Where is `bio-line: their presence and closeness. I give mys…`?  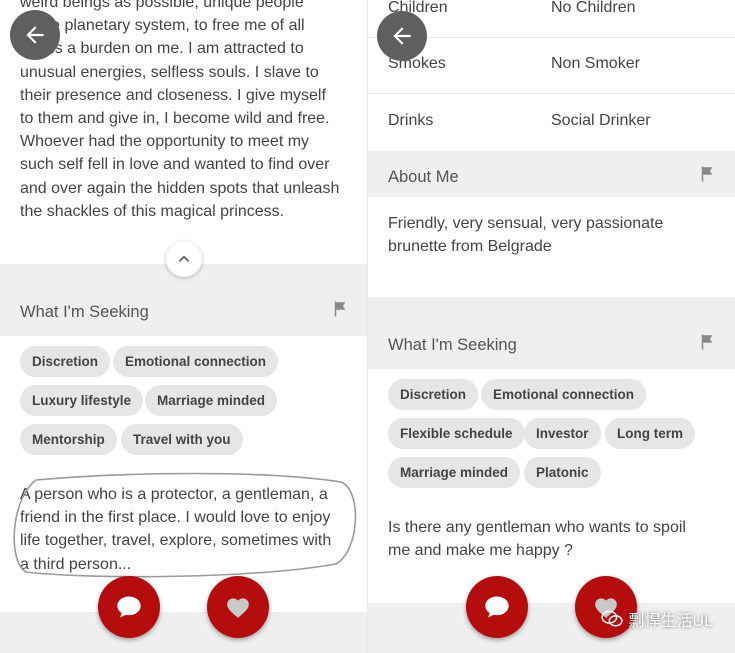
bio-line: their presence and closeness. I give mys… is located at coordinates (173, 95).